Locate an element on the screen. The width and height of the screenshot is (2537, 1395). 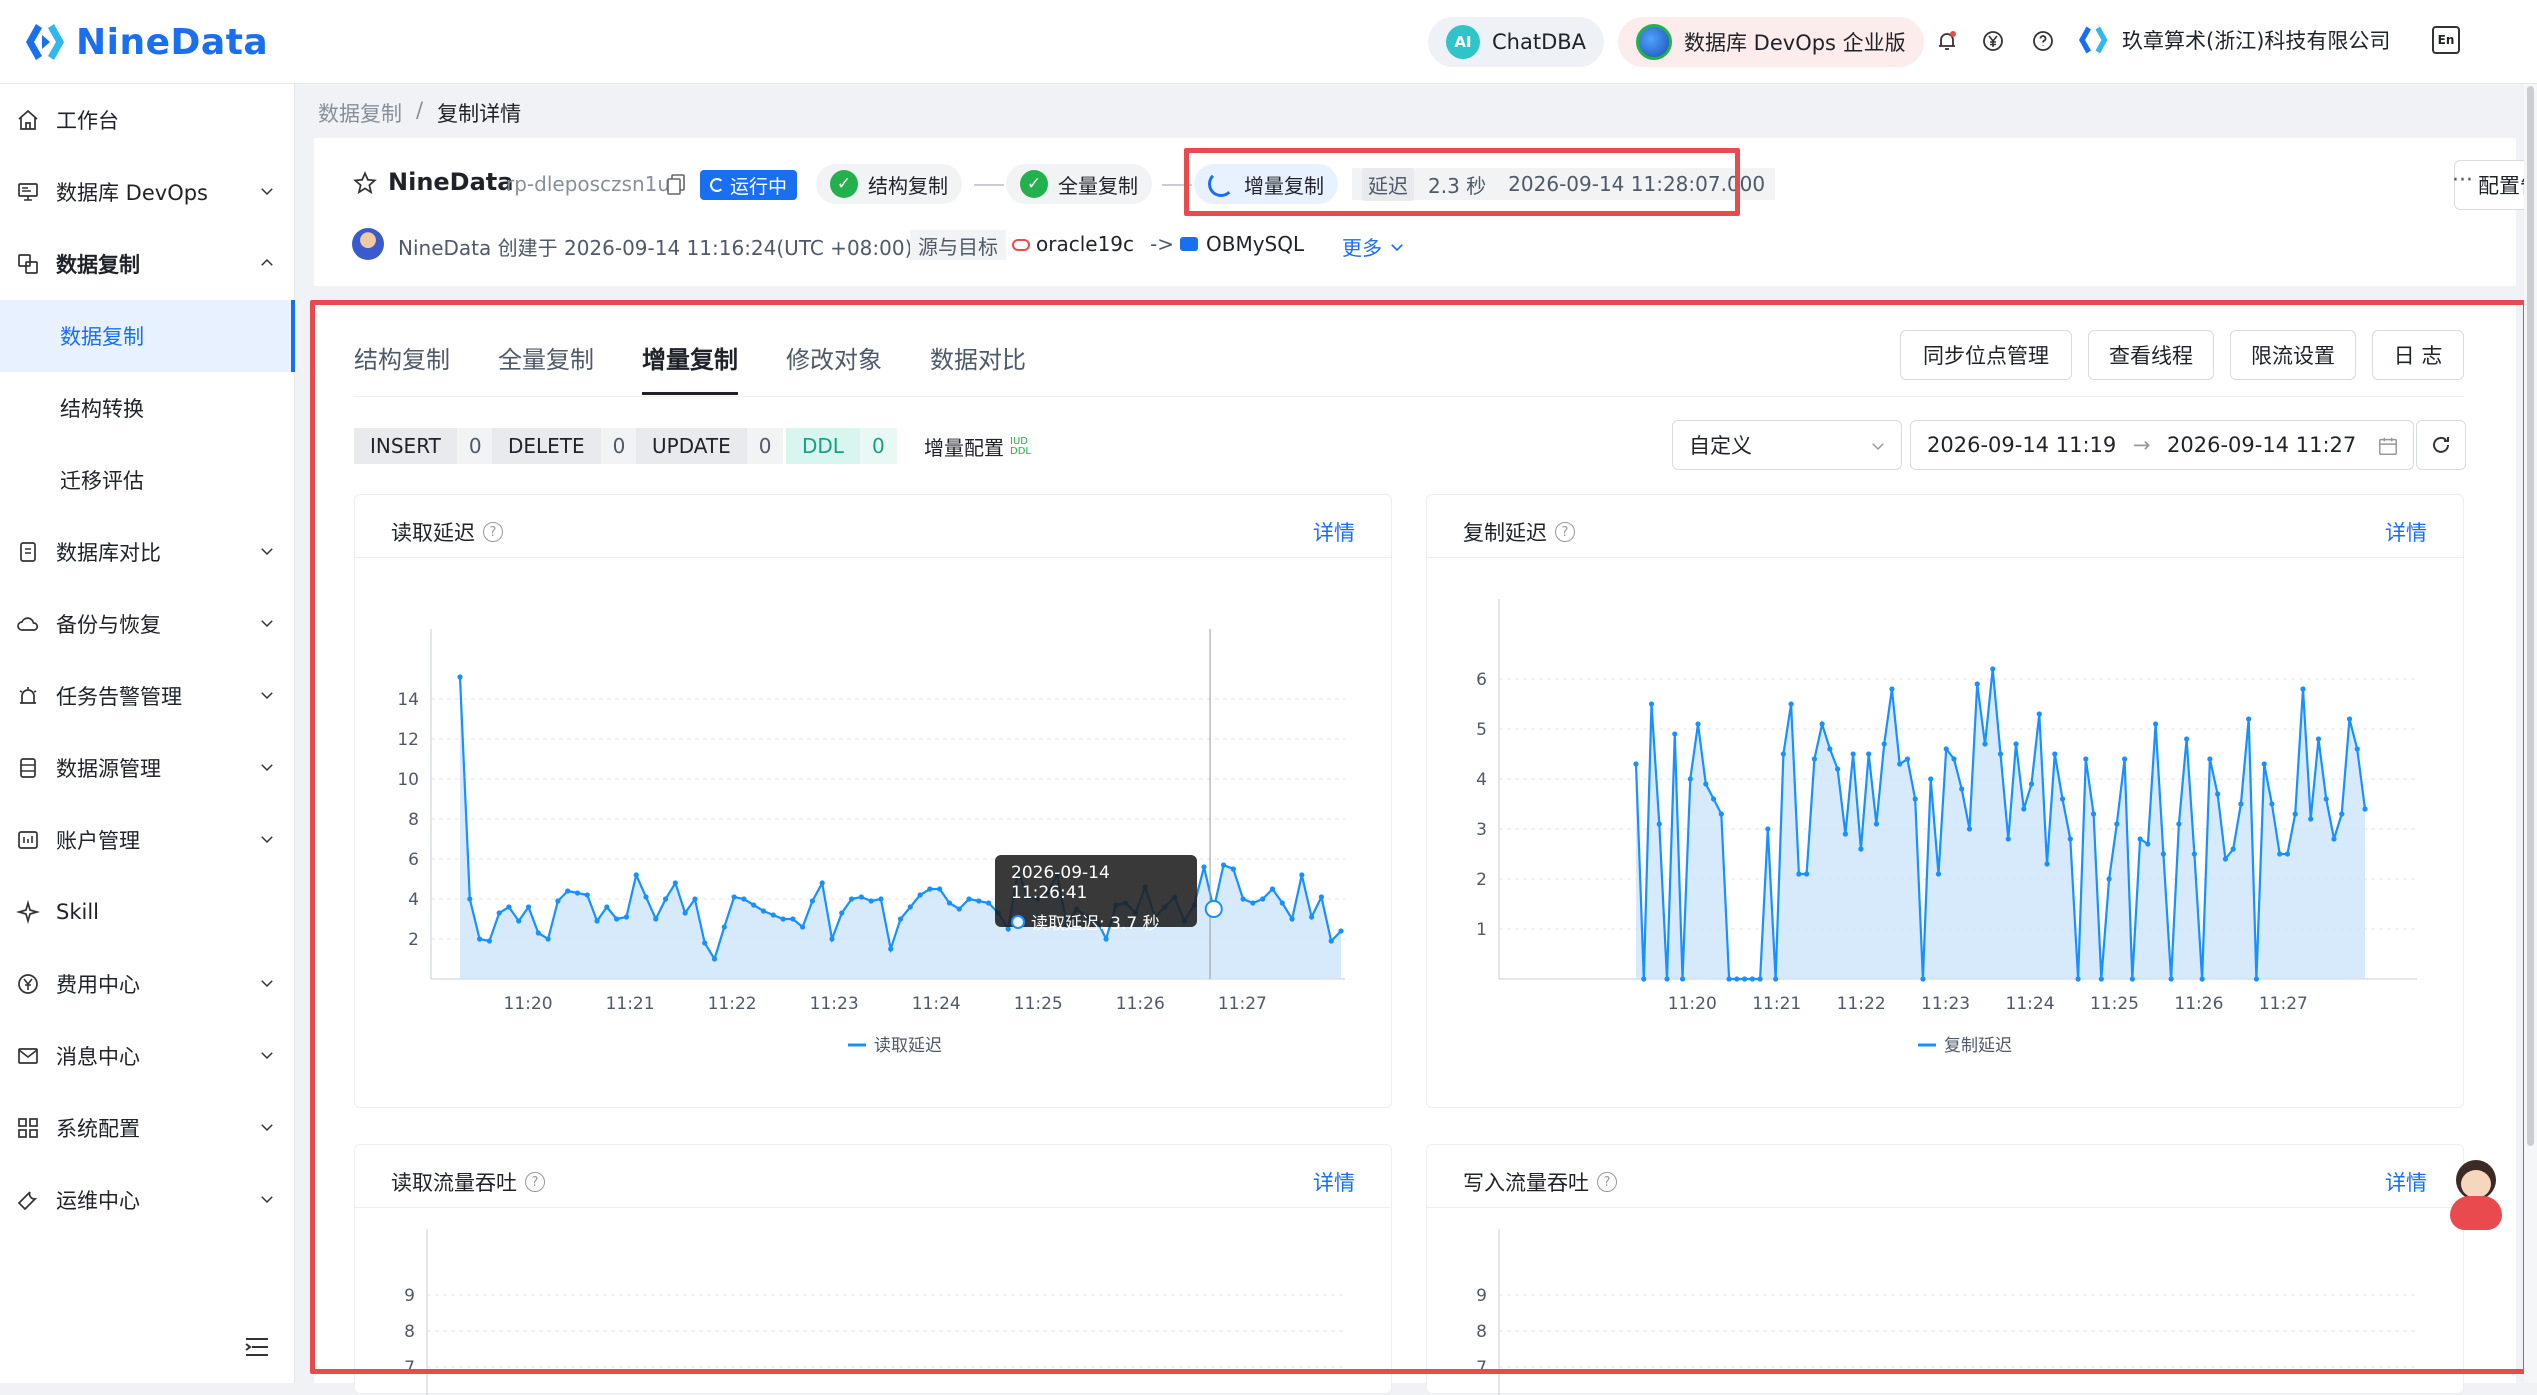
monitor-icon is located at coordinates (28, 192).